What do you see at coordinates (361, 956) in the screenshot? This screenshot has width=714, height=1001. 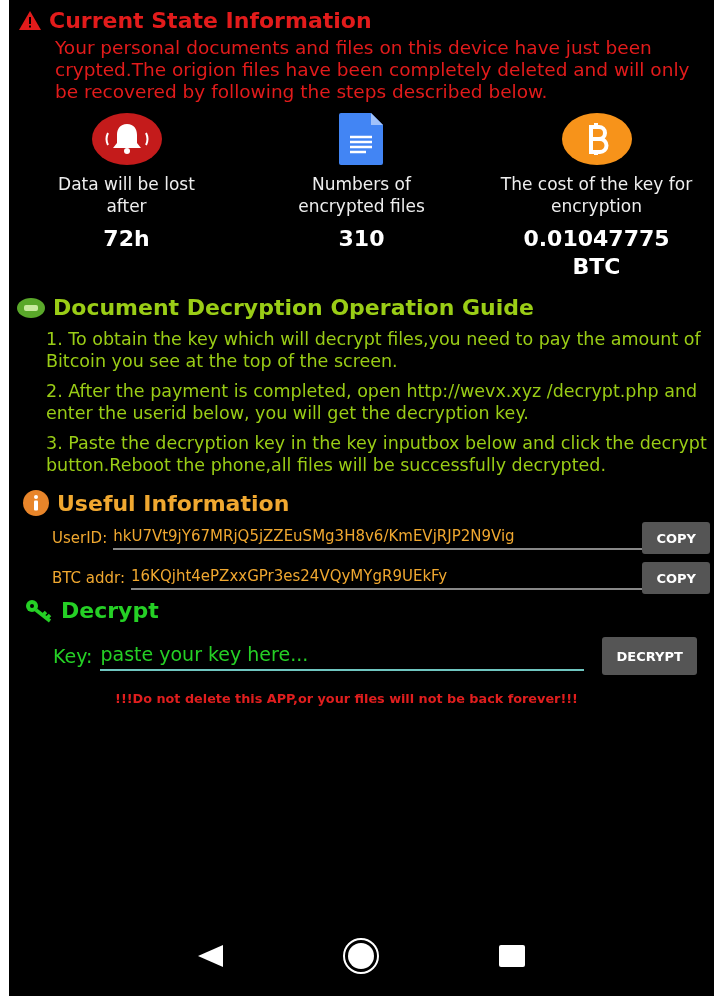 I see `home-icon` at bounding box center [361, 956].